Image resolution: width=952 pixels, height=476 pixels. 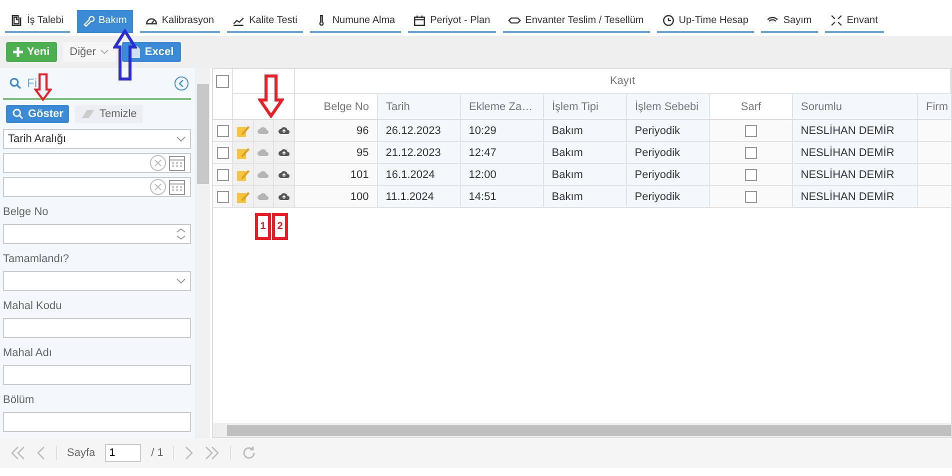 What do you see at coordinates (668, 106) in the screenshot?
I see `column-header: İşlem Sebebi` at bounding box center [668, 106].